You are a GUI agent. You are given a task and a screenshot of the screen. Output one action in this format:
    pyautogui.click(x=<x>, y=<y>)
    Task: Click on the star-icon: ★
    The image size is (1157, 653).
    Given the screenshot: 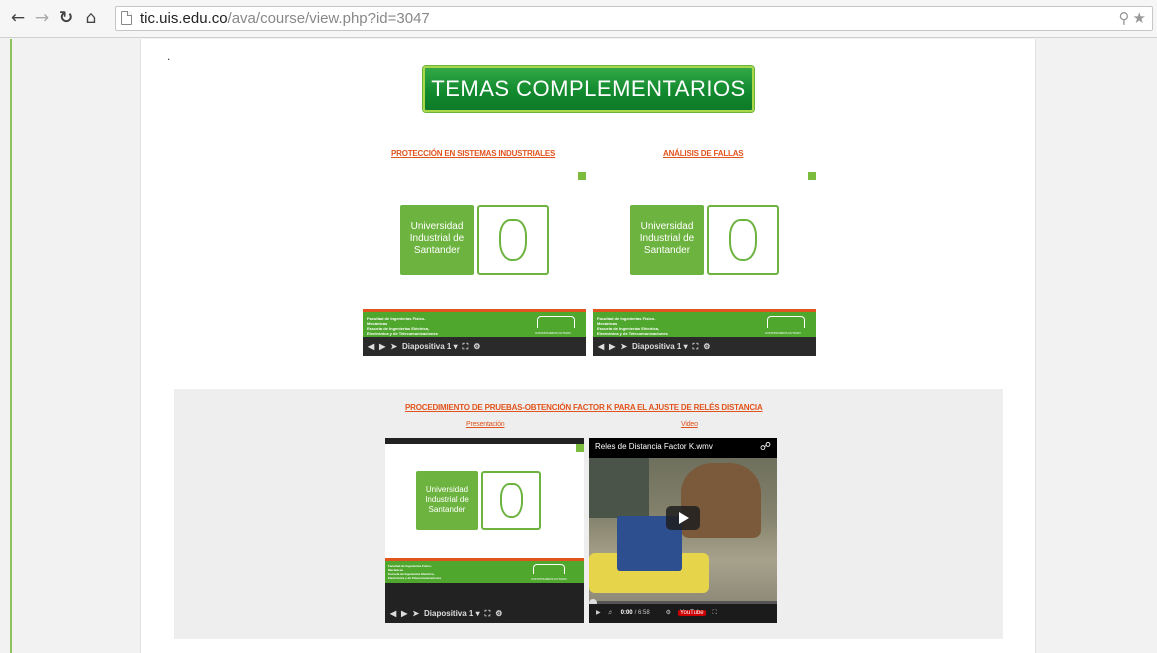 What is the action you would take?
    pyautogui.click(x=1139, y=18)
    